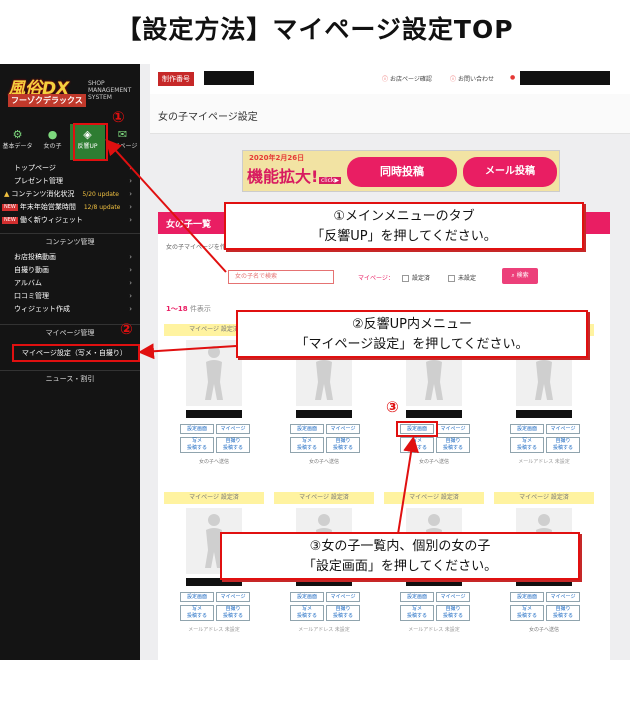 This screenshot has height=712, width=630. I want to click on callout-line: 「マイページ設定」を押してください。, so click(412, 344).